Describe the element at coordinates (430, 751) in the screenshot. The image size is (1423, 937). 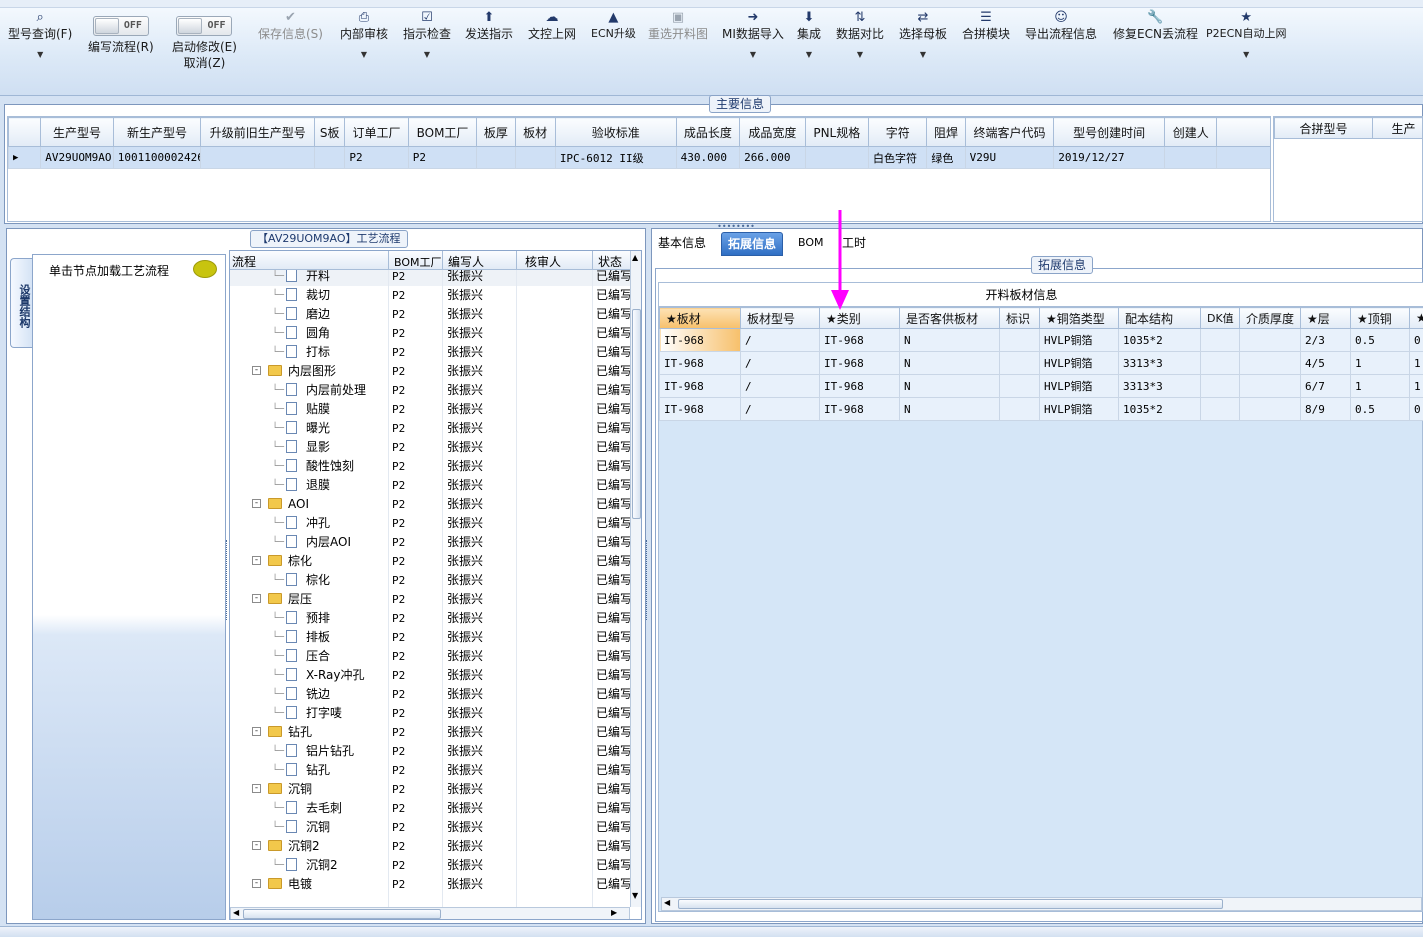
I see `tree-row: └─ 铝片钻孔 P2 张振兴 已编写` at that location.